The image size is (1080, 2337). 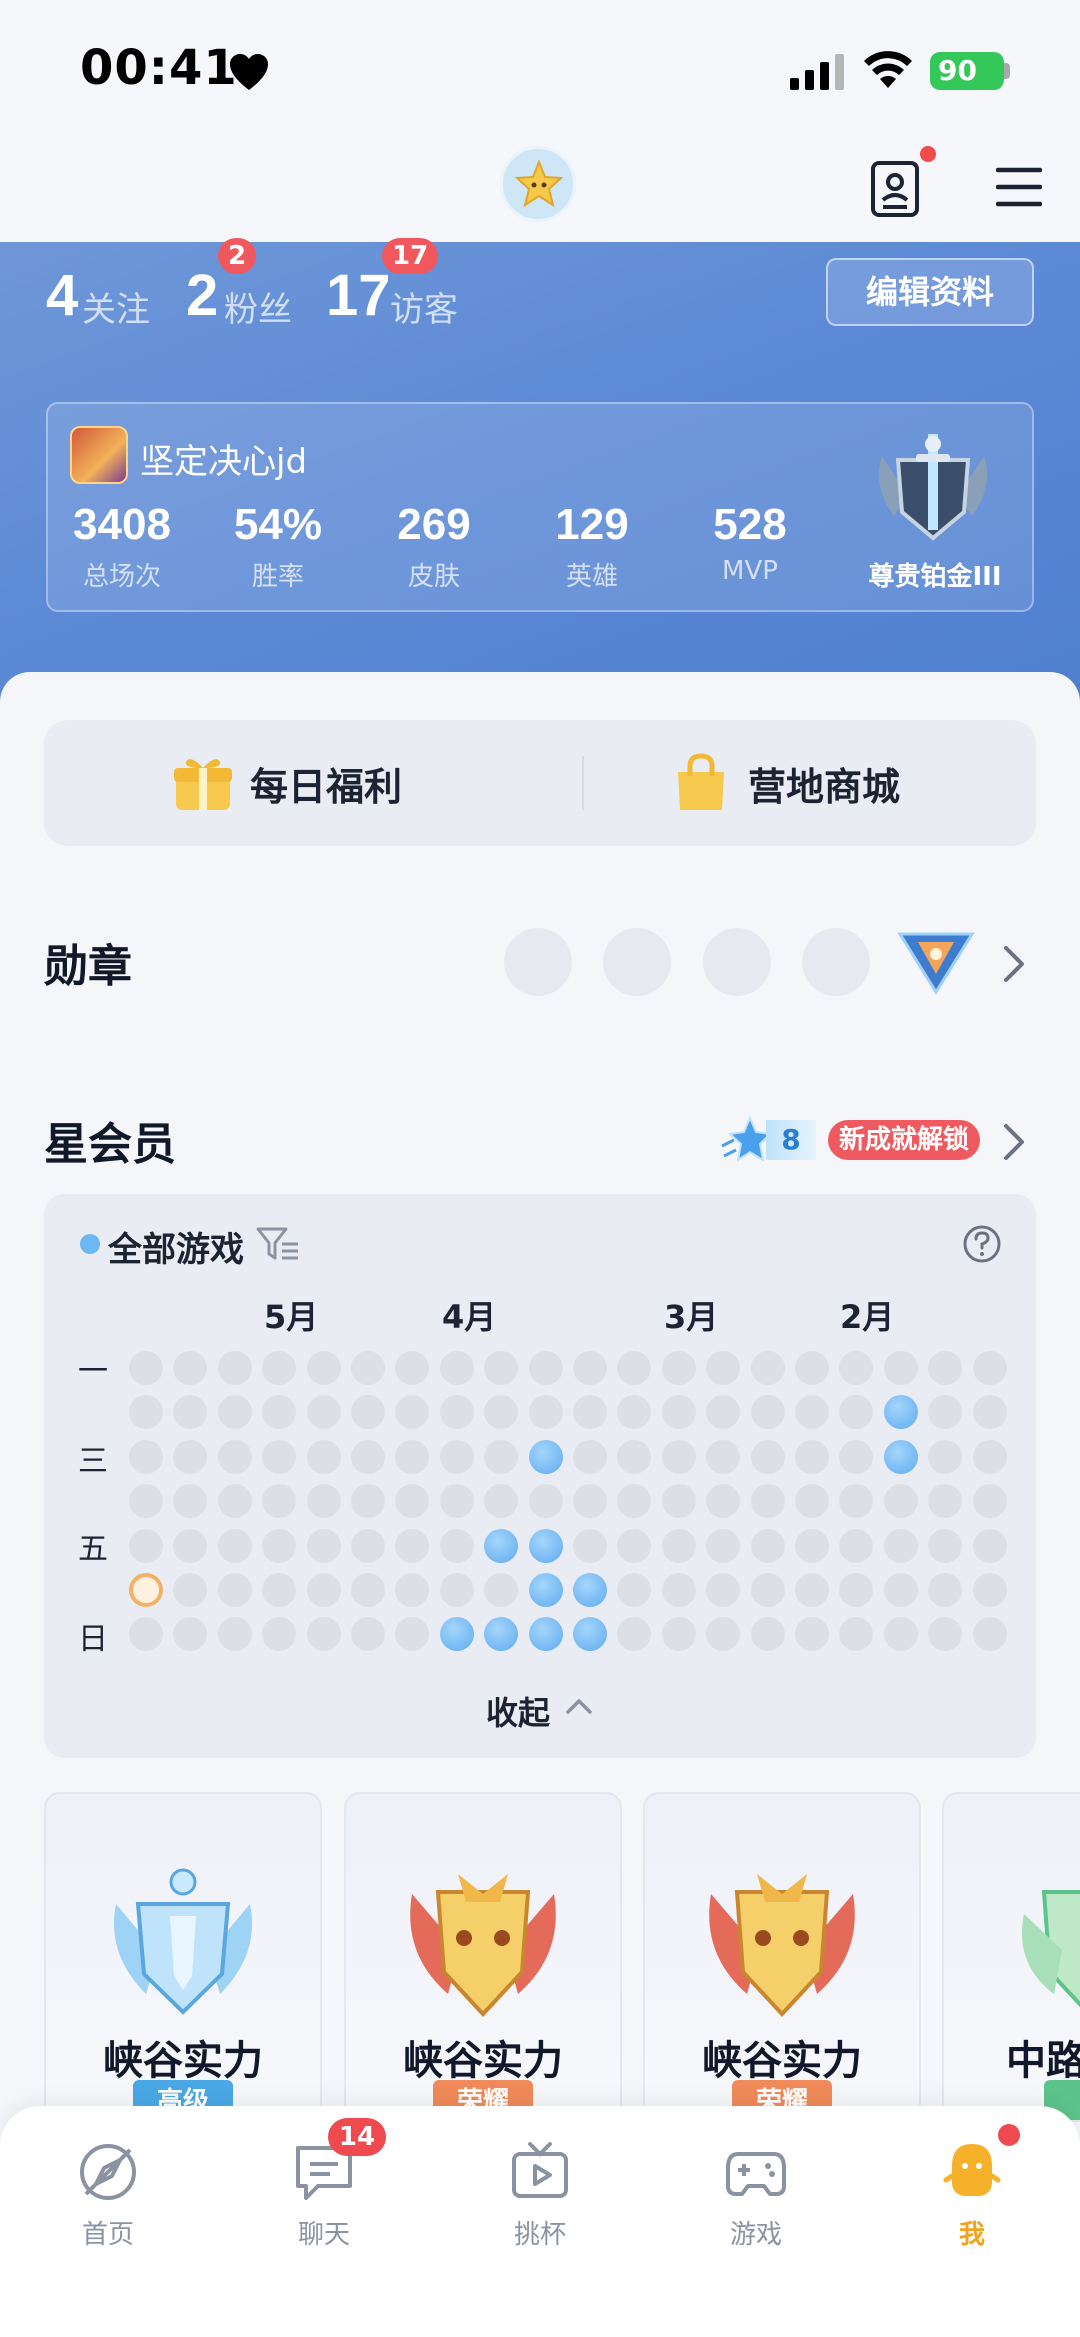 What do you see at coordinates (824, 786) in the screenshot?
I see `camp-shop-label: 营地商城` at bounding box center [824, 786].